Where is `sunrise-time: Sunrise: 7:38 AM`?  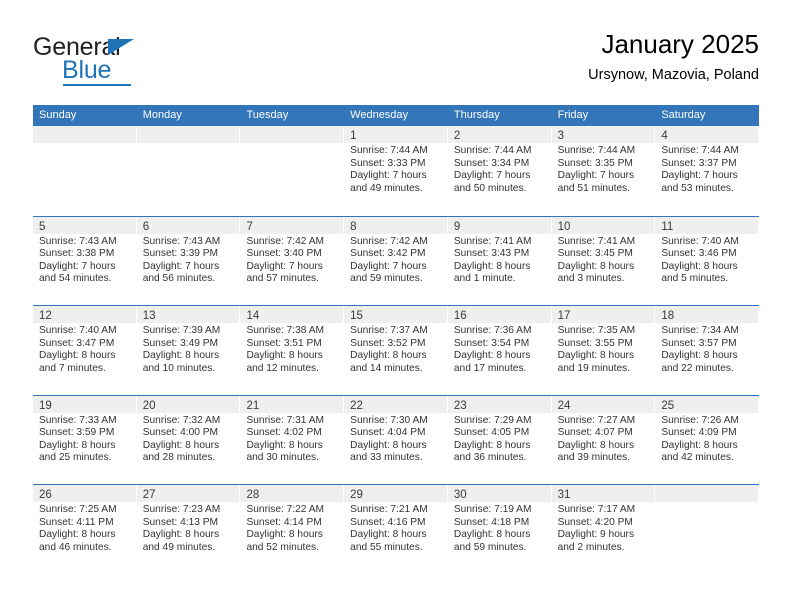 sunrise-time: Sunrise: 7:38 AM is located at coordinates (285, 330).